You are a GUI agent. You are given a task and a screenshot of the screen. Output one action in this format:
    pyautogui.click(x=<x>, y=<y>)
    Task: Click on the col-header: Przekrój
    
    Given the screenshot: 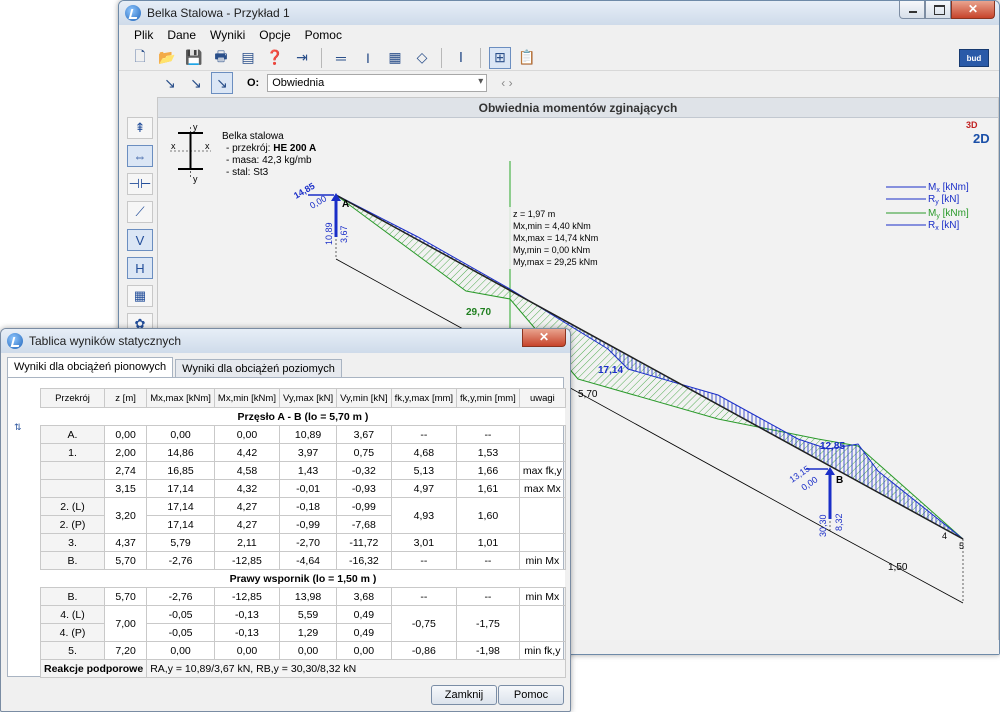 What is the action you would take?
    pyautogui.click(x=72, y=398)
    